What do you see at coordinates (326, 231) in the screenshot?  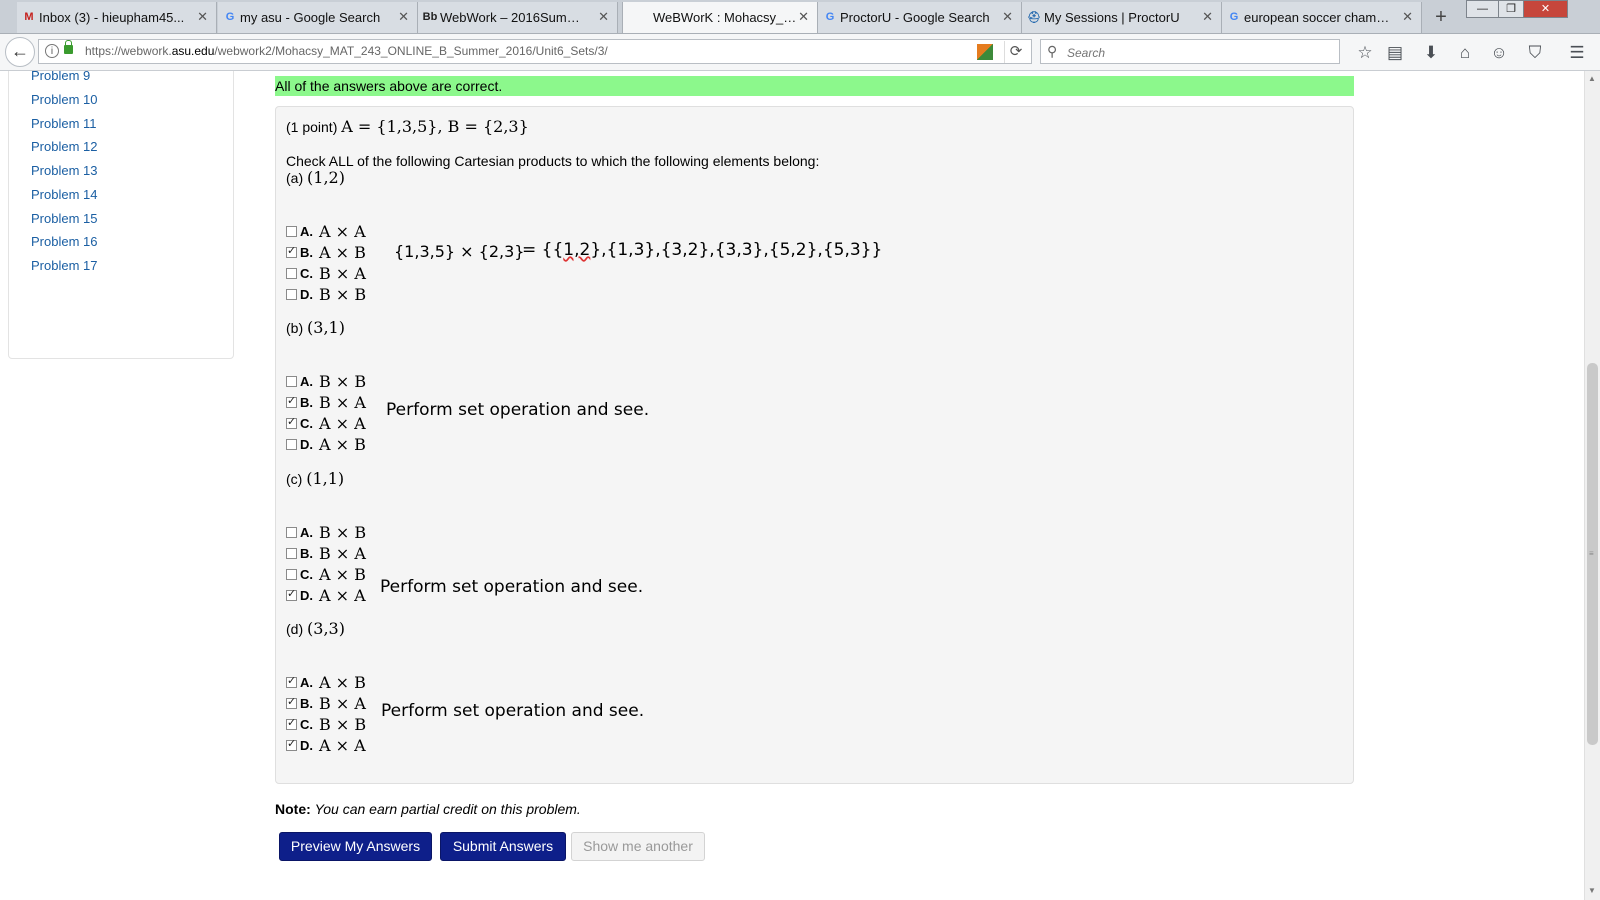 I see `answer-option: A. A × A` at bounding box center [326, 231].